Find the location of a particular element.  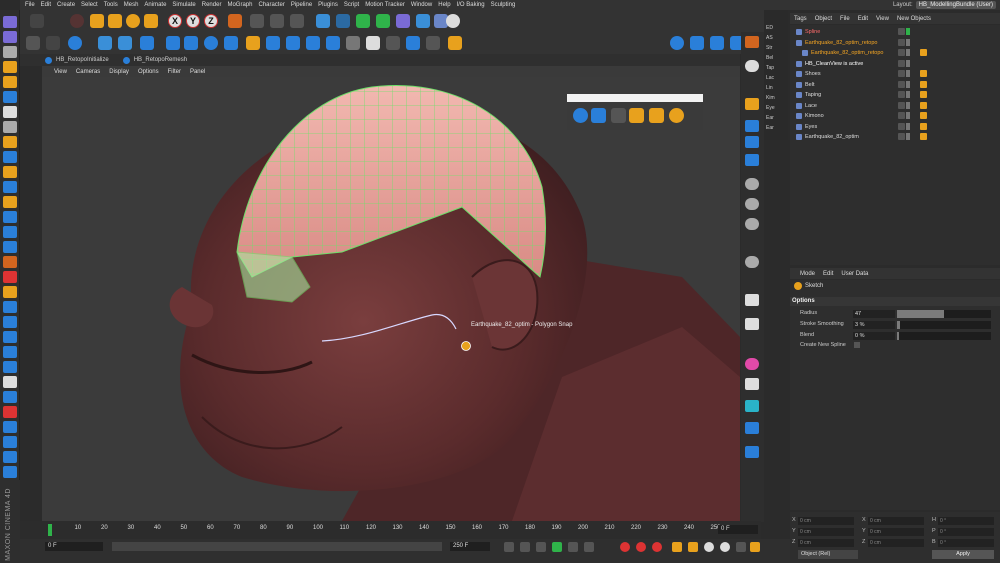

object-row: Spline is located at coordinates (892, 32).